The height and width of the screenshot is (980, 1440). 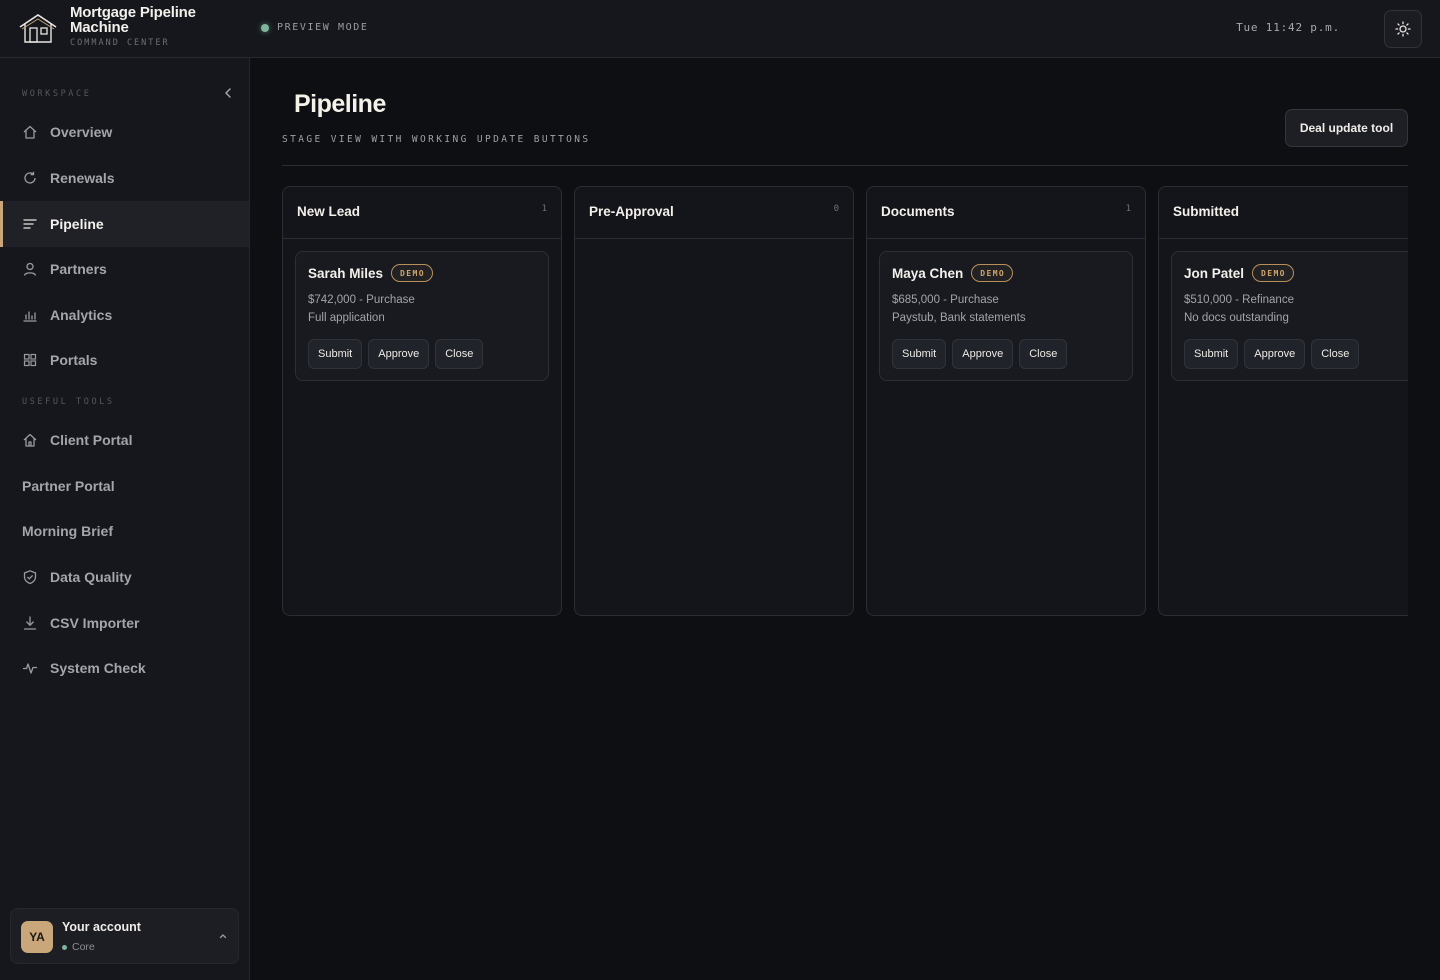 I want to click on refresh-icon, so click(x=30, y=178).